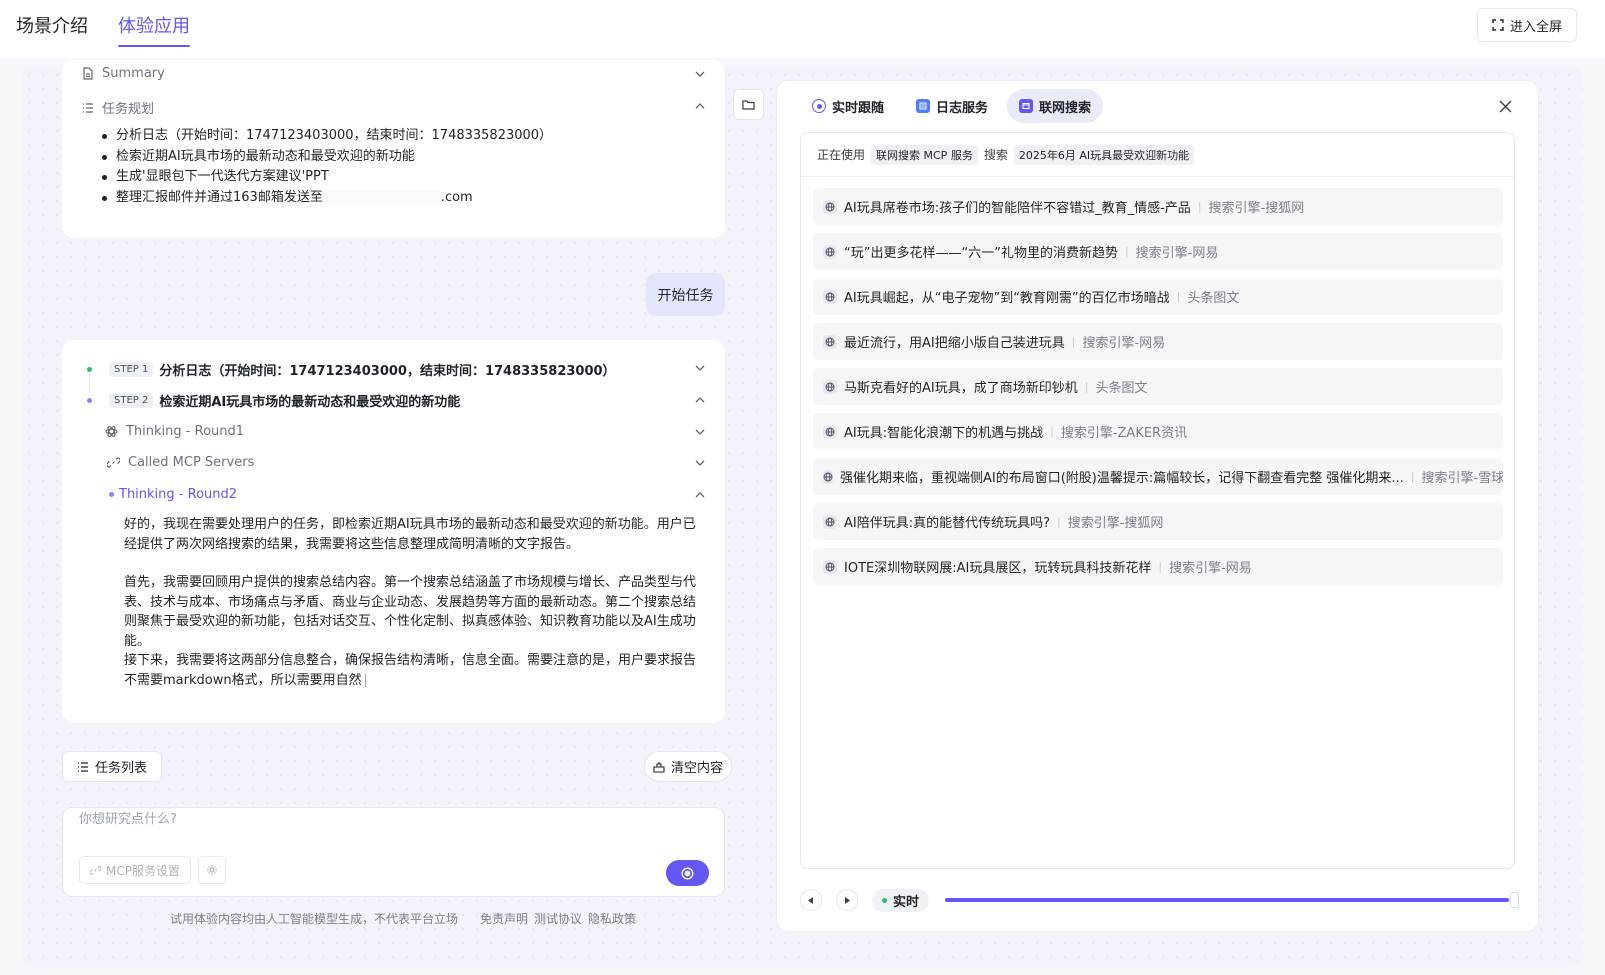 This screenshot has width=1605, height=975. I want to click on live-badge: 实时, so click(901, 900).